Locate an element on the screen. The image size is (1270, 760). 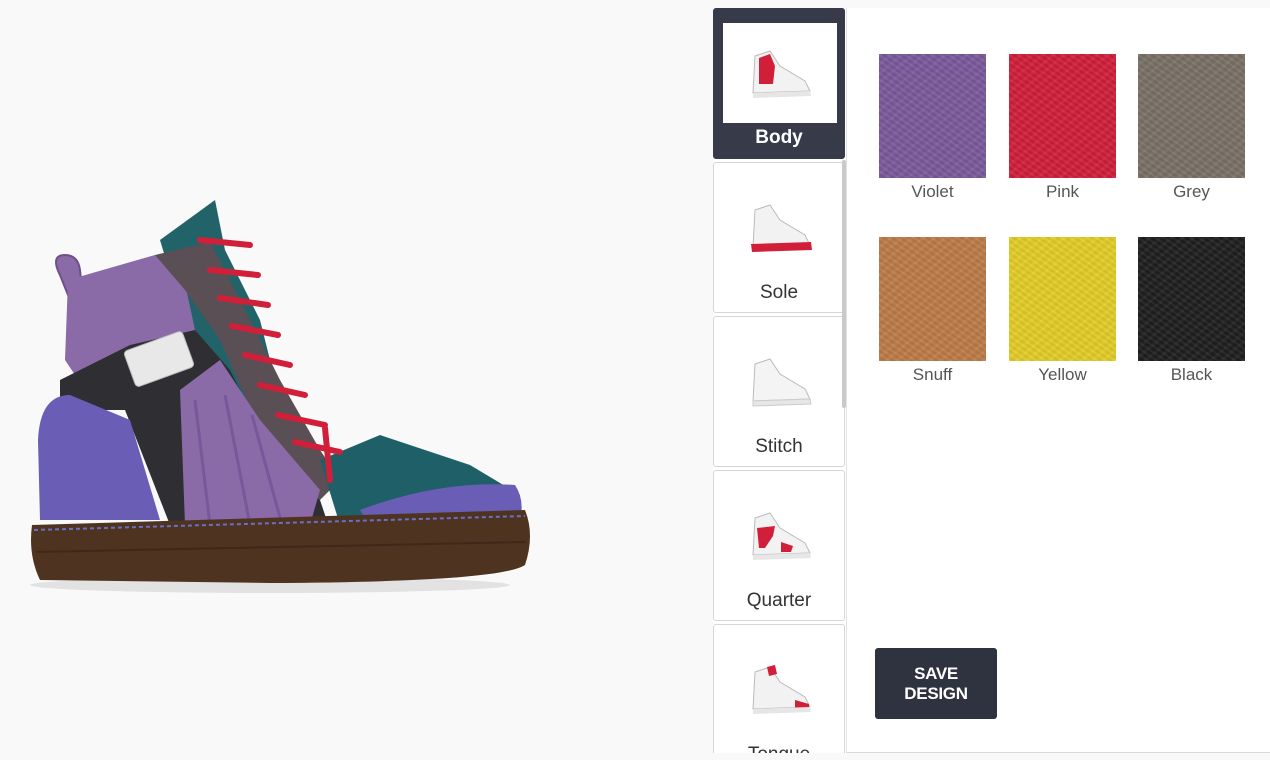
swatch-grey: Grey is located at coordinates (1191, 128).